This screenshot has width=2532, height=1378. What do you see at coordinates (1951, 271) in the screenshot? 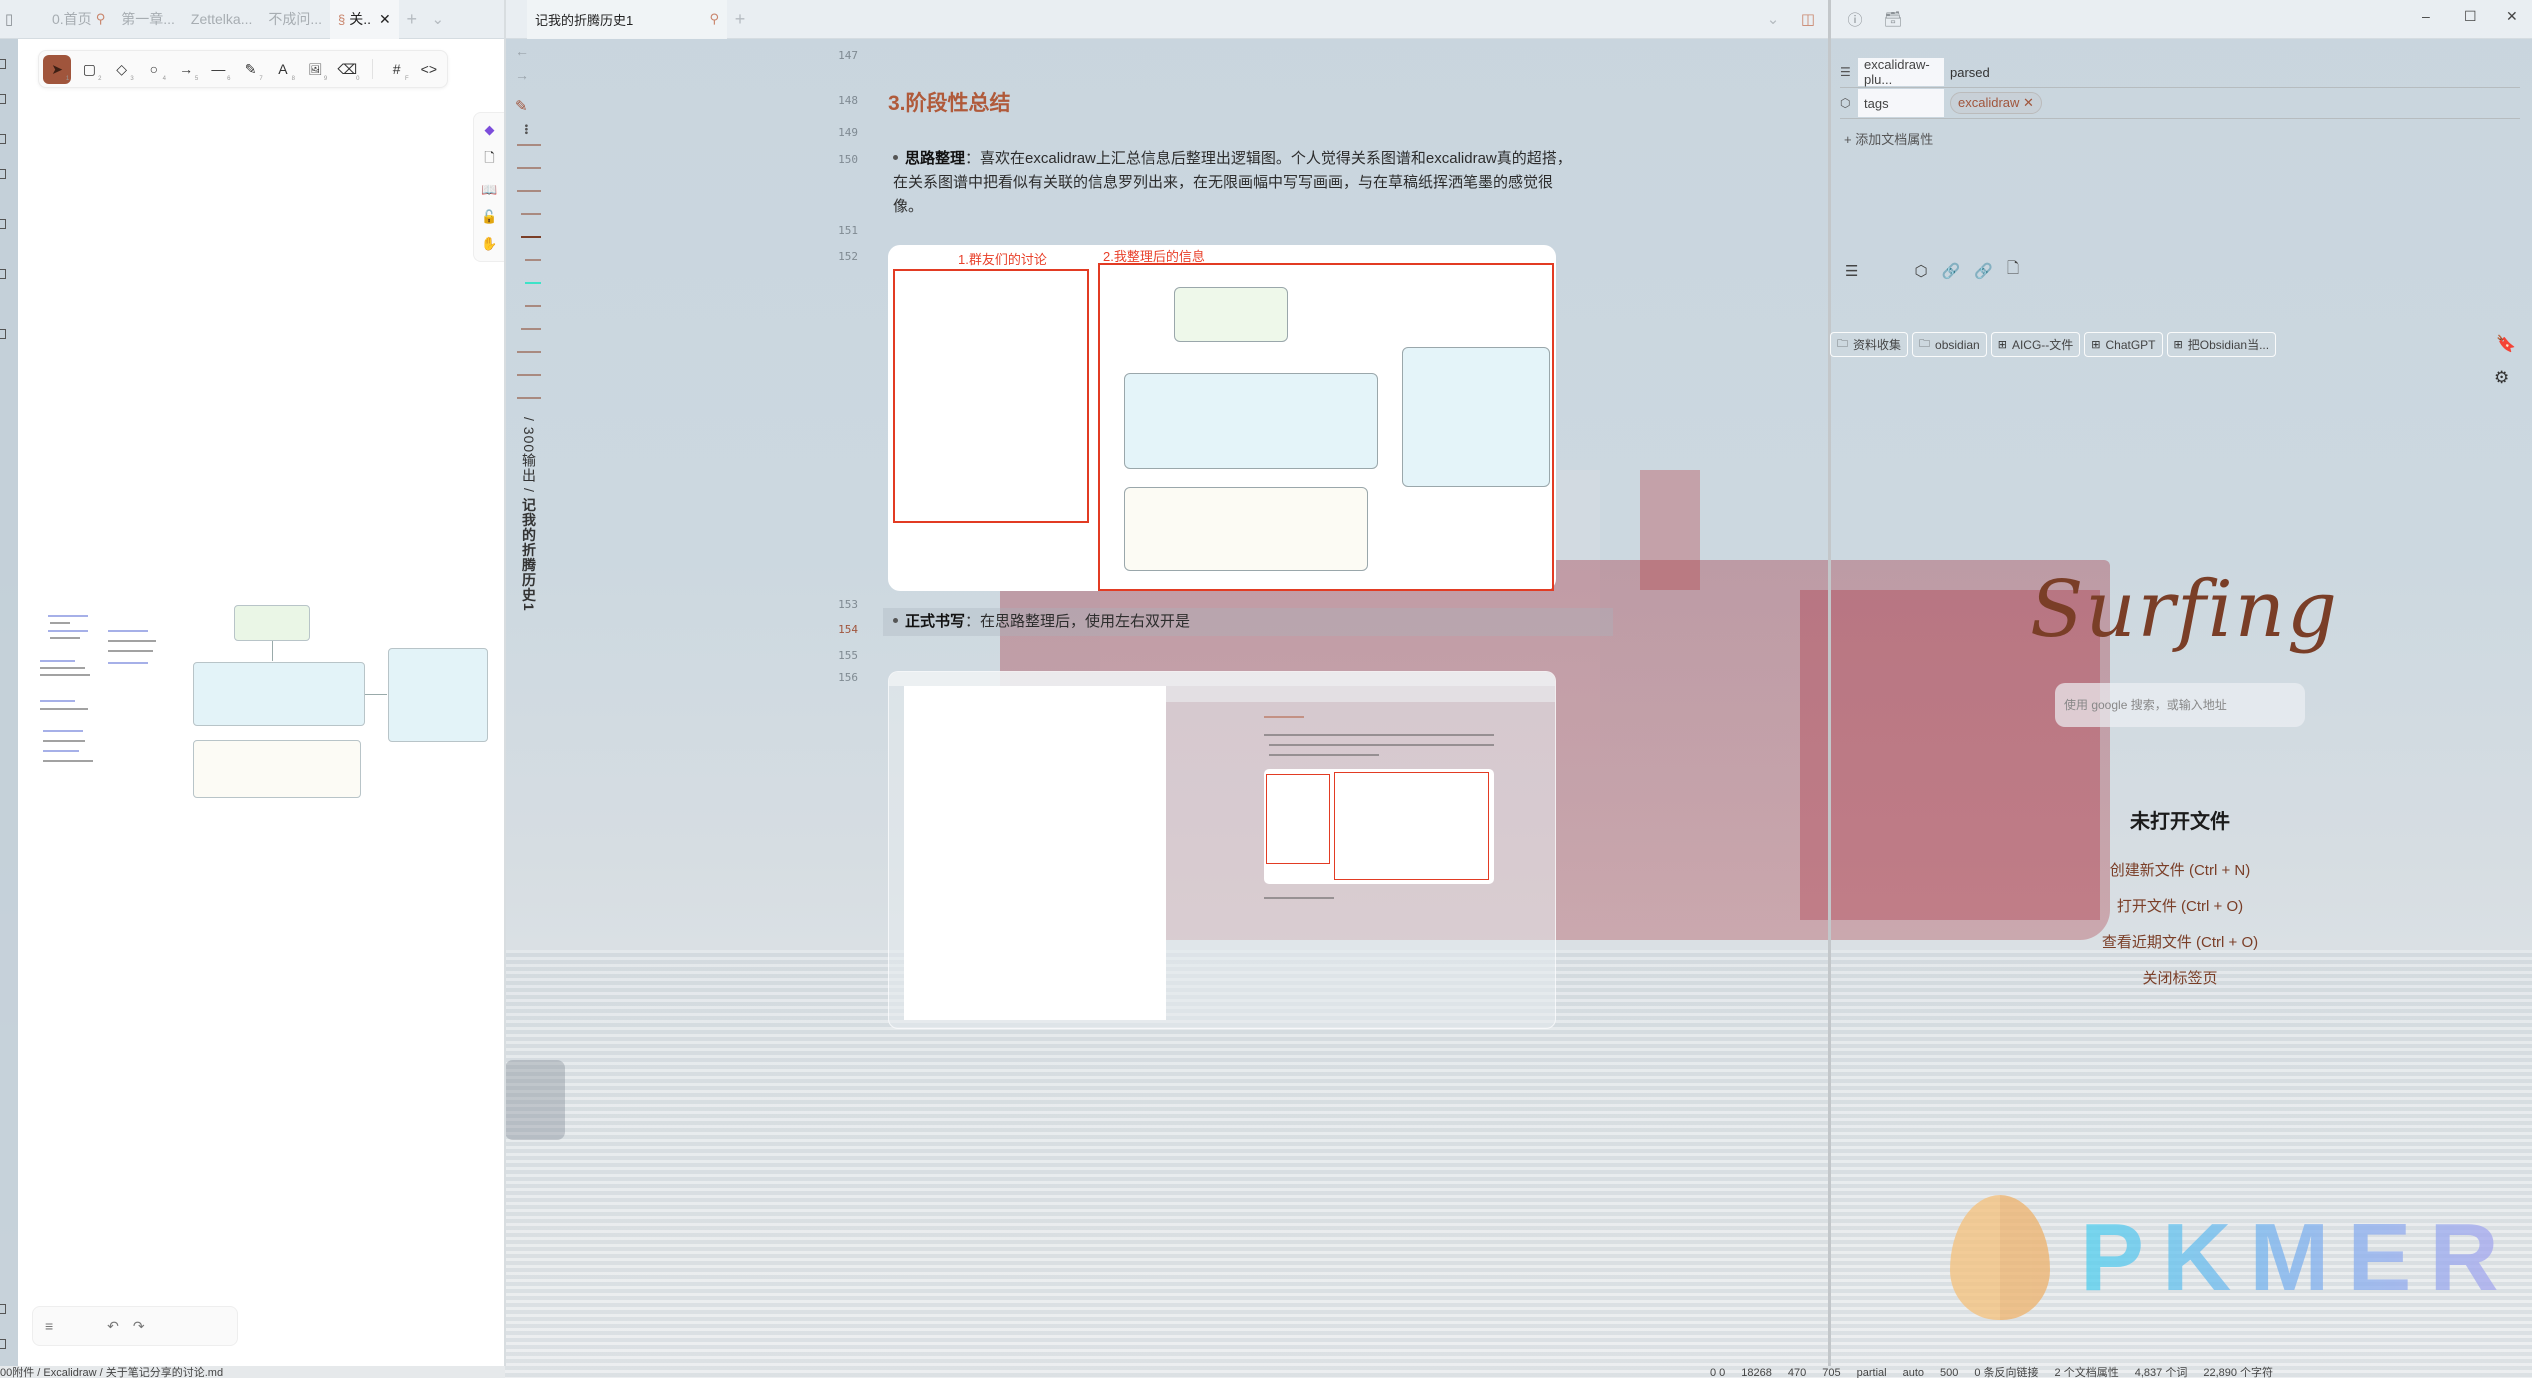
I see `outgoing-links-icon: 🔗` at bounding box center [1951, 271].